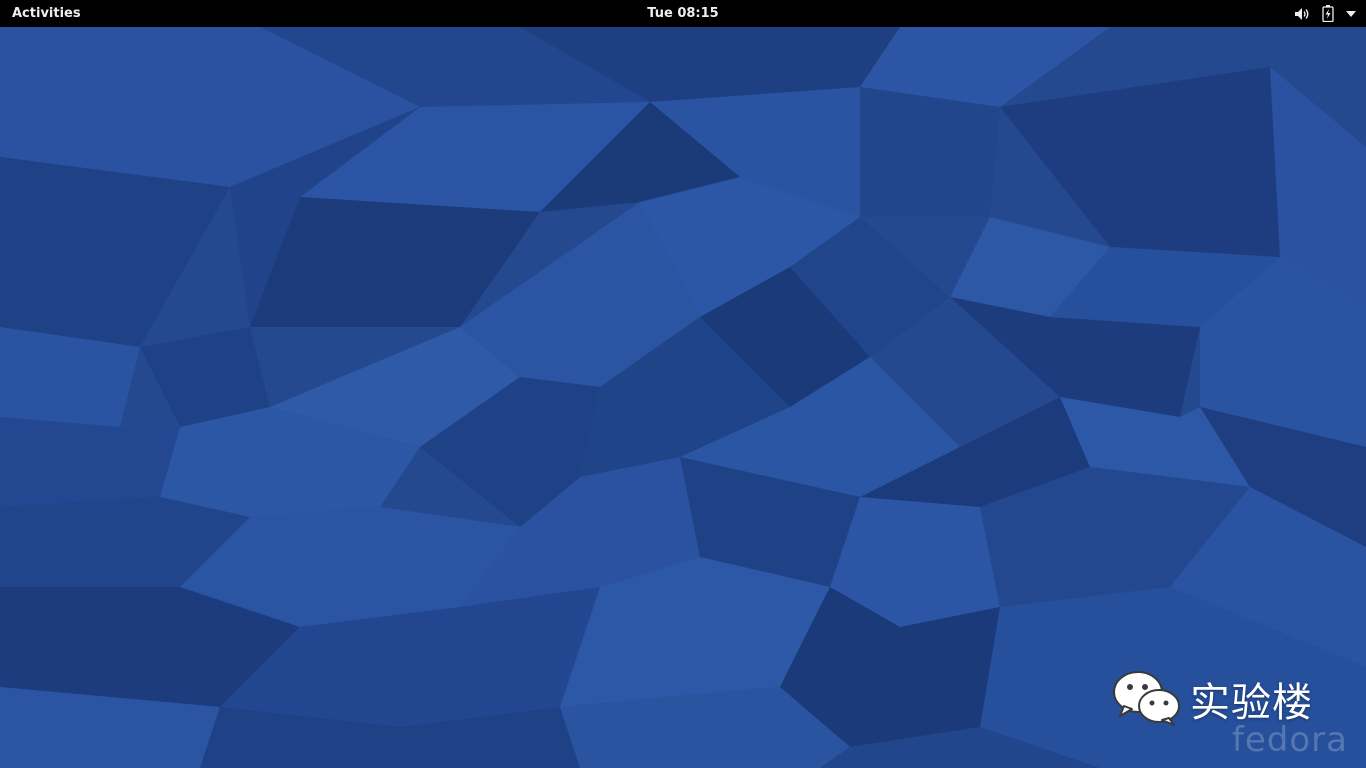  I want to click on clock-button: Tue 08:15, so click(682, 13).